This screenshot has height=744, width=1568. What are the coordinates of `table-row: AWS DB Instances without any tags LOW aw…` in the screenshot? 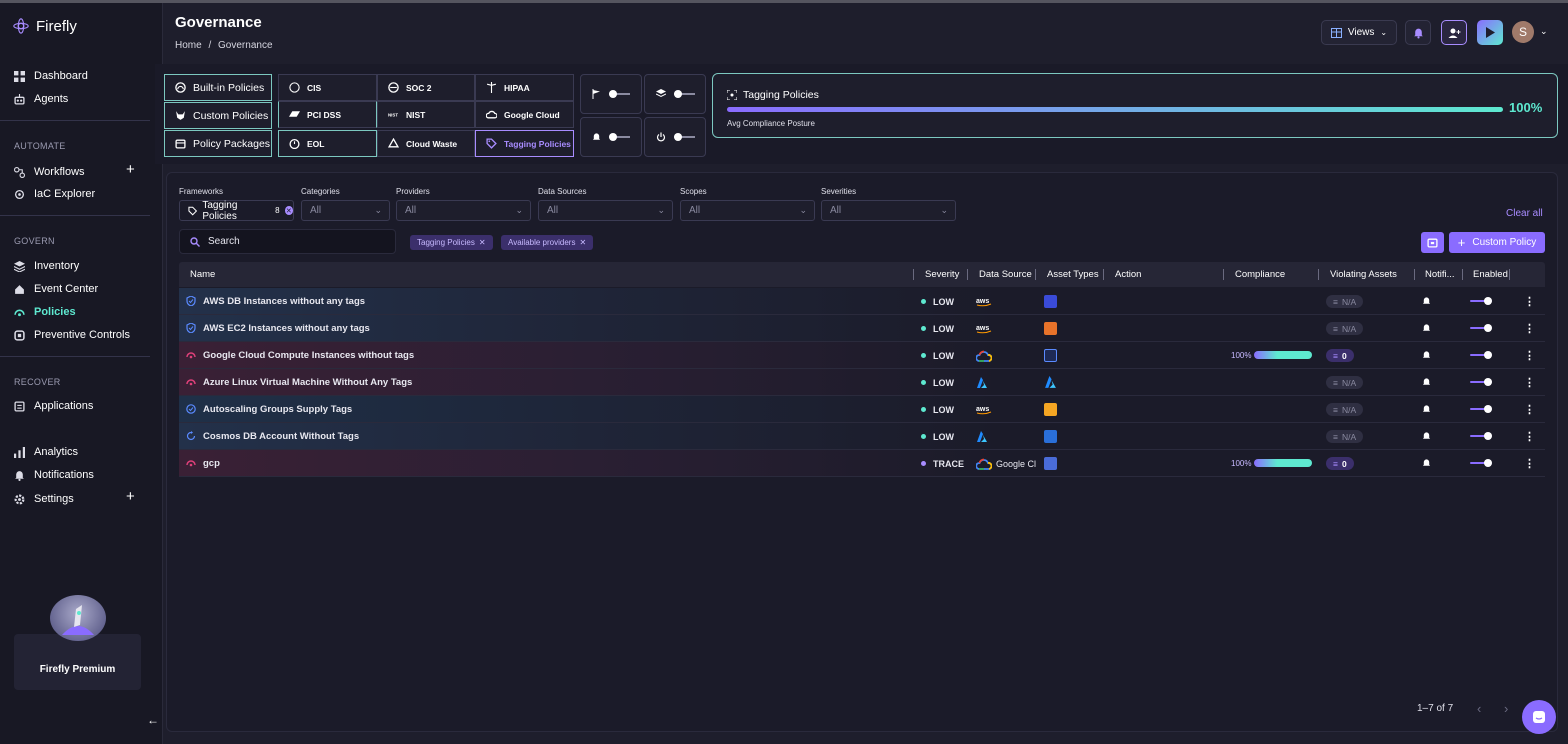 It's located at (862, 301).